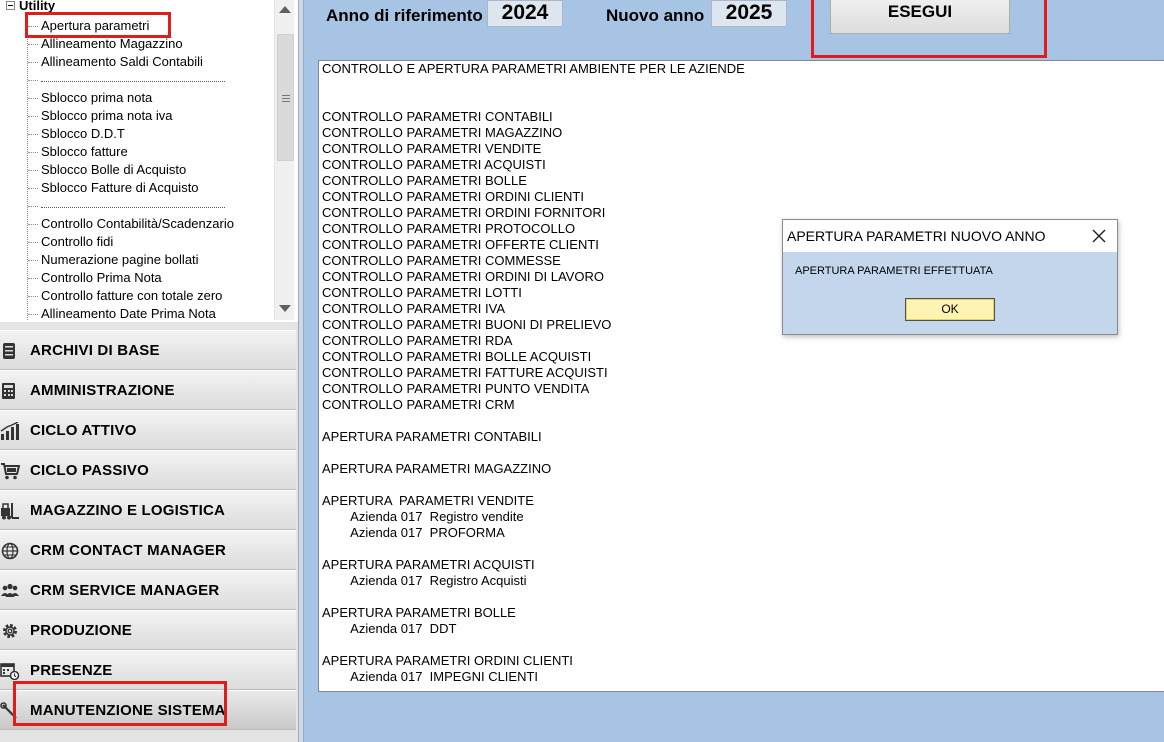 The width and height of the screenshot is (1164, 742). Describe the element at coordinates (10, 591) in the screenshot. I see `people-icon` at that location.